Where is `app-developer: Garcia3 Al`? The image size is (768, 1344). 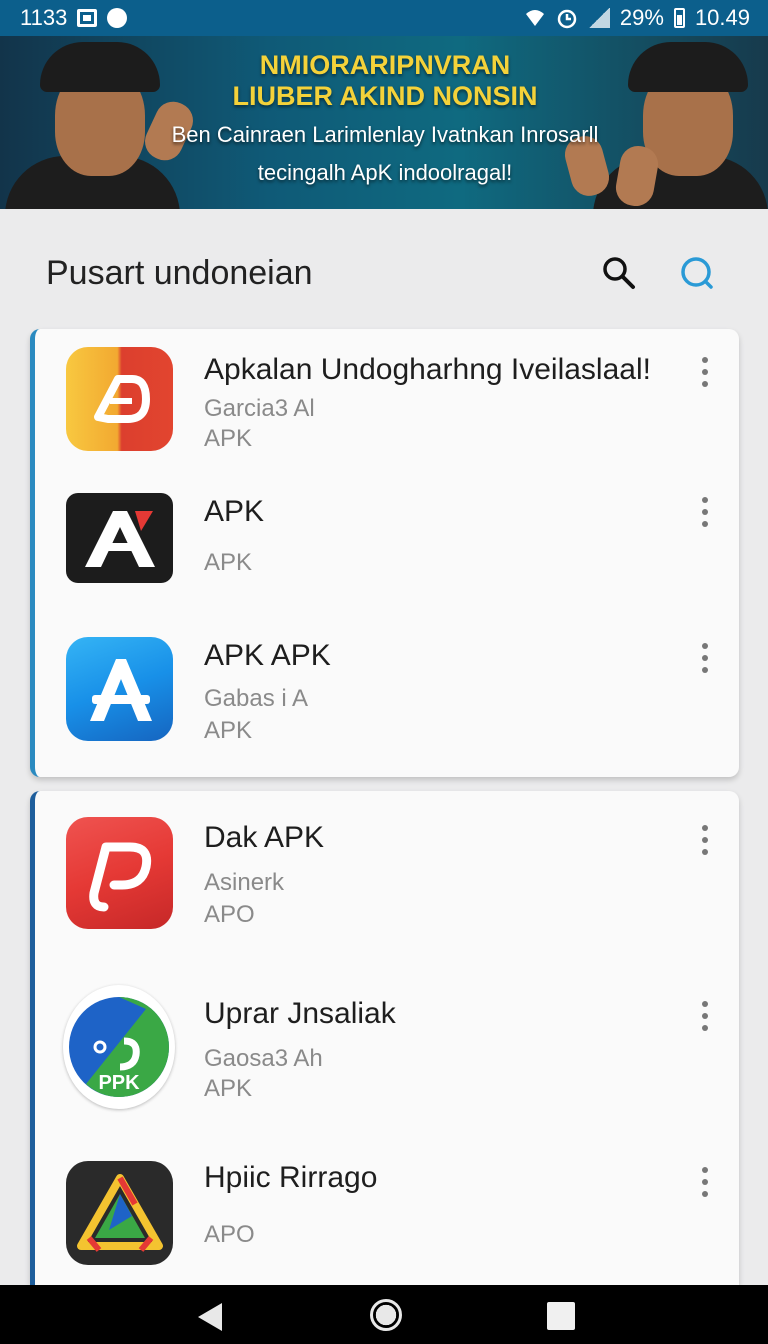 app-developer: Garcia3 Al is located at coordinates (259, 408).